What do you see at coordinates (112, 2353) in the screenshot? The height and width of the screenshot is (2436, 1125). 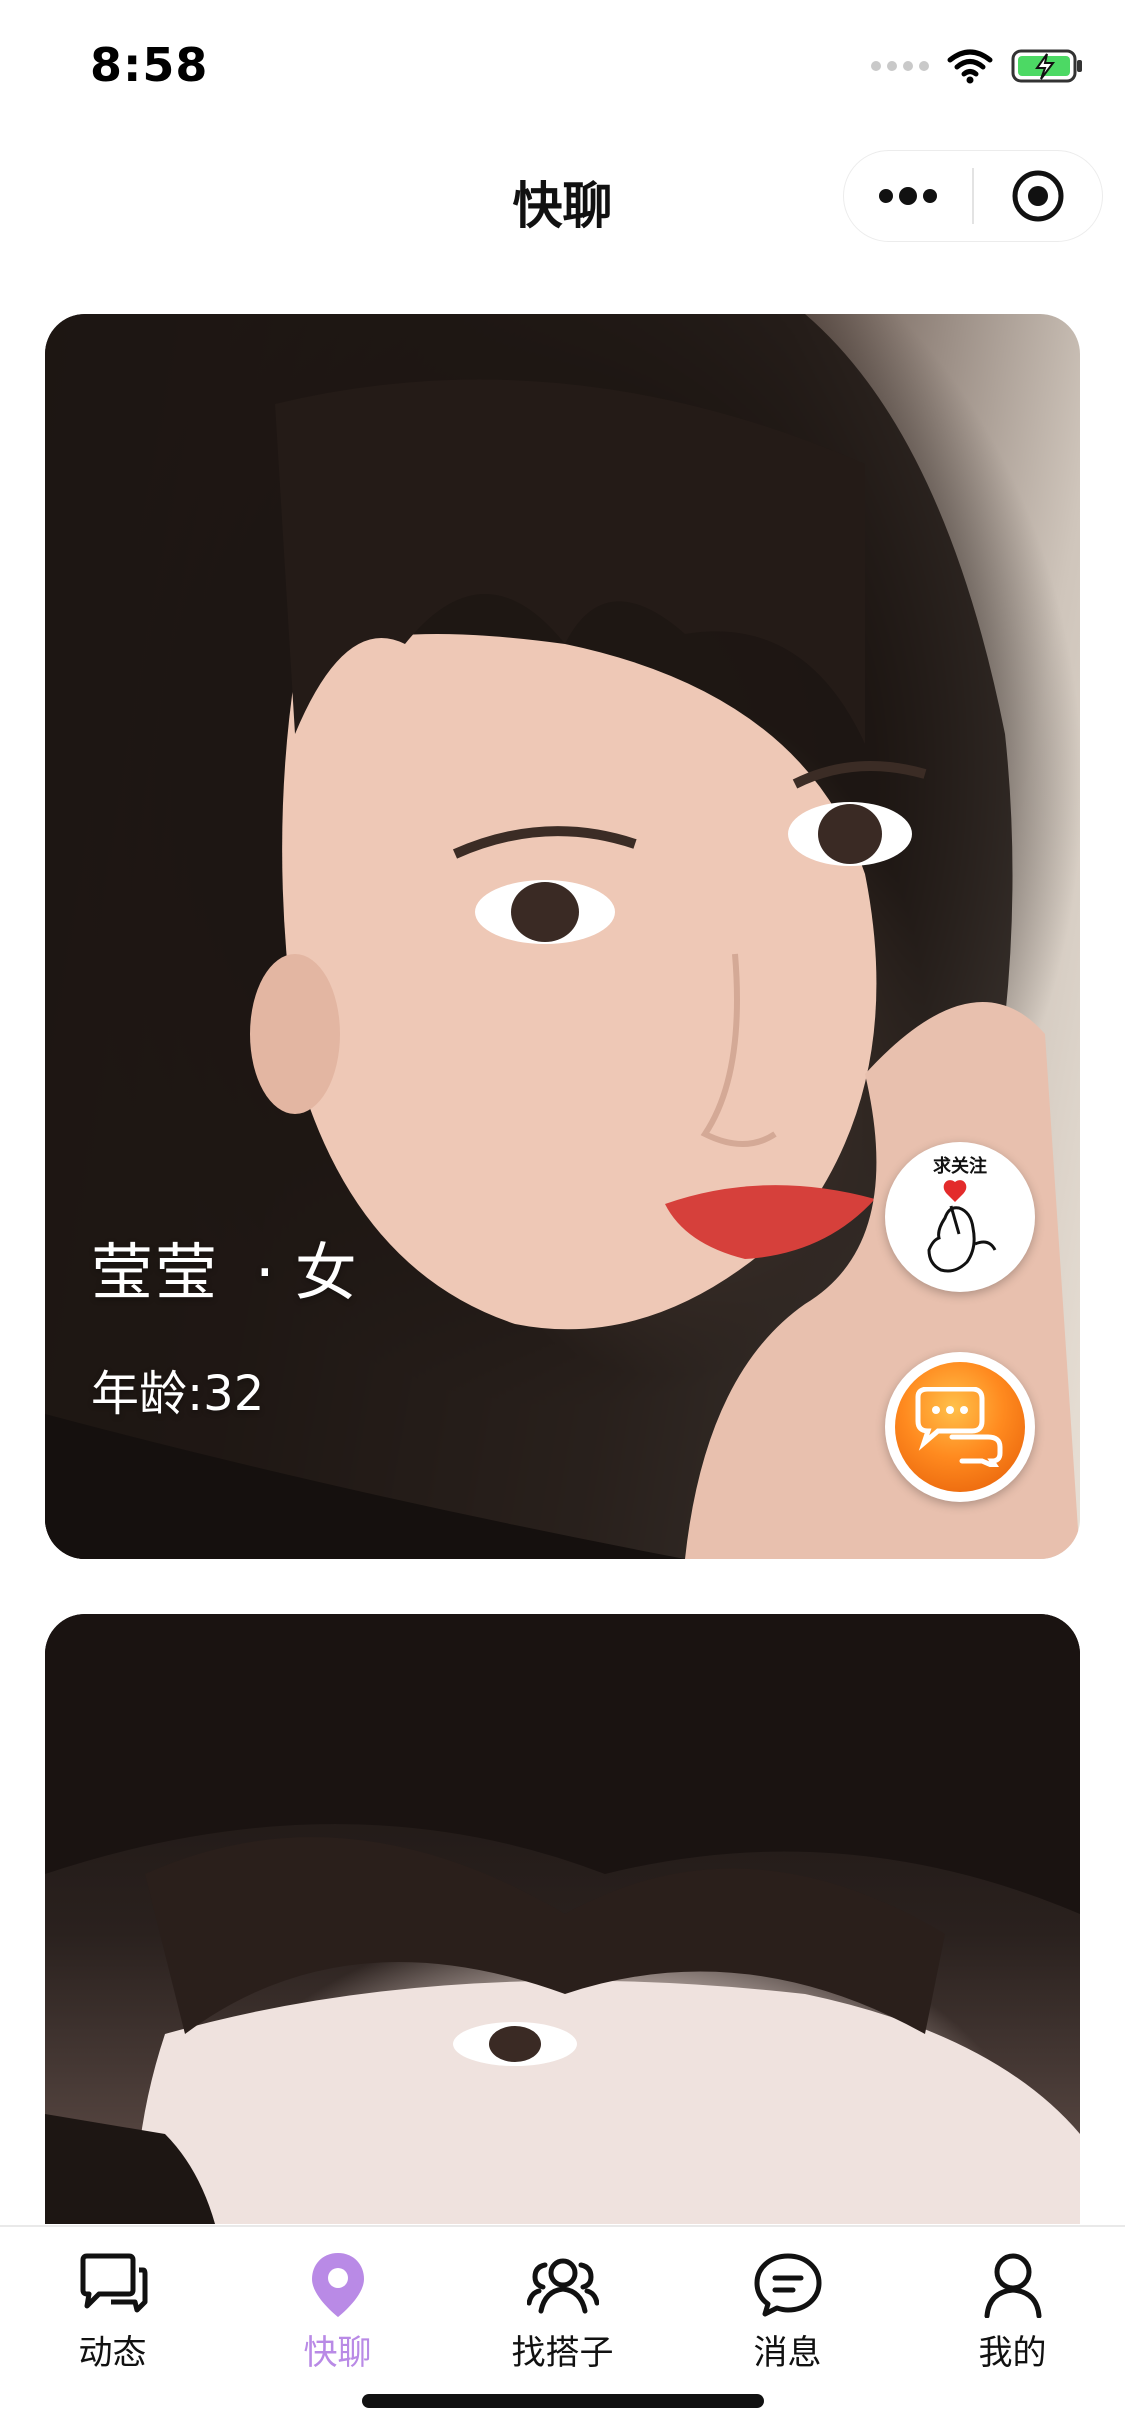 I see `tab-label: 动态` at bounding box center [112, 2353].